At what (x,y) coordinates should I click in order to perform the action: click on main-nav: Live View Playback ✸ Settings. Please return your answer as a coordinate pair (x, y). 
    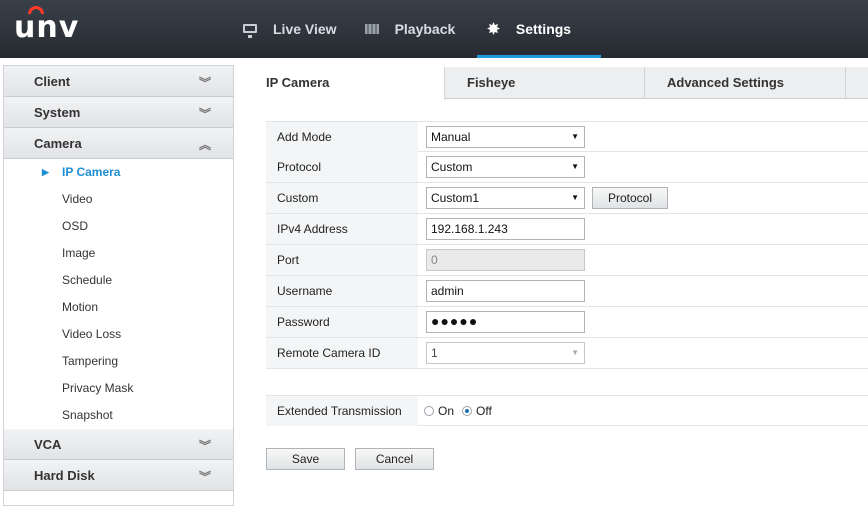
    Looking at the image, I should click on (422, 29).